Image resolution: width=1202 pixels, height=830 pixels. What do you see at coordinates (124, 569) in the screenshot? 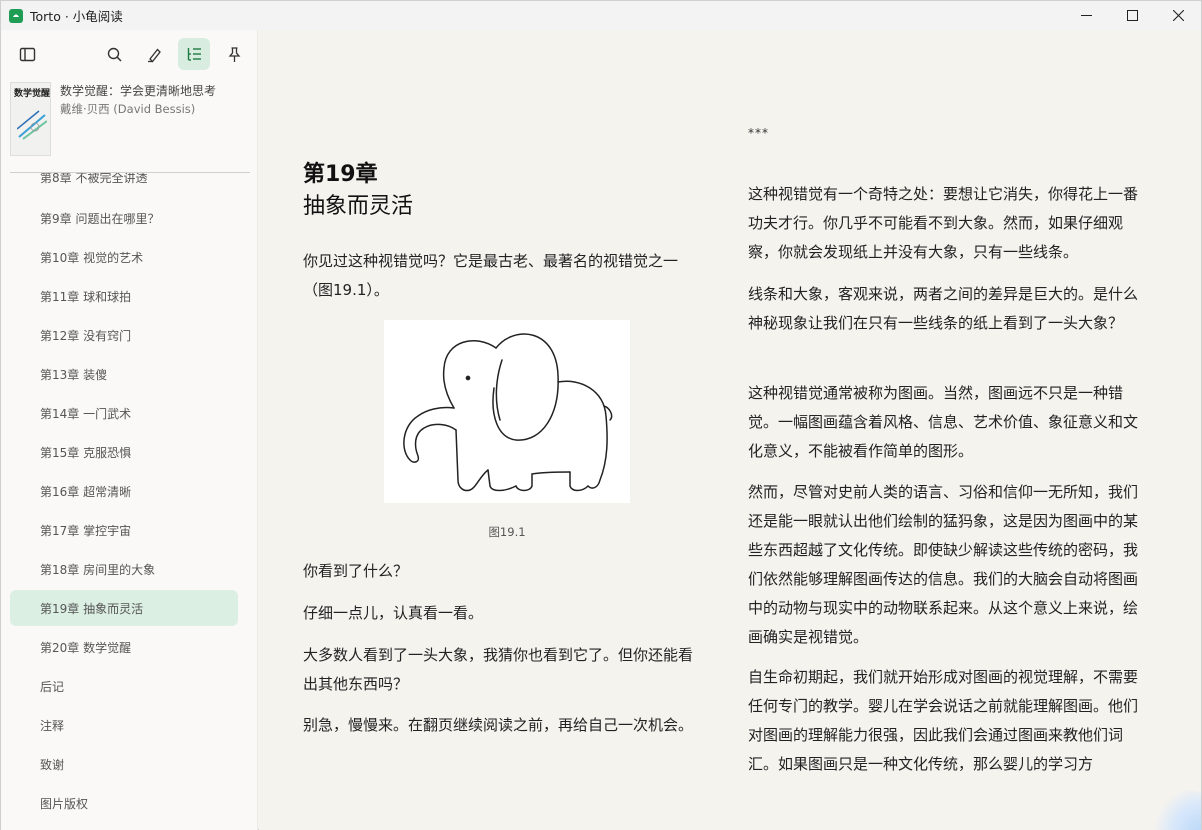
I see `toc-item: 第18章 房间里的大象` at bounding box center [124, 569].